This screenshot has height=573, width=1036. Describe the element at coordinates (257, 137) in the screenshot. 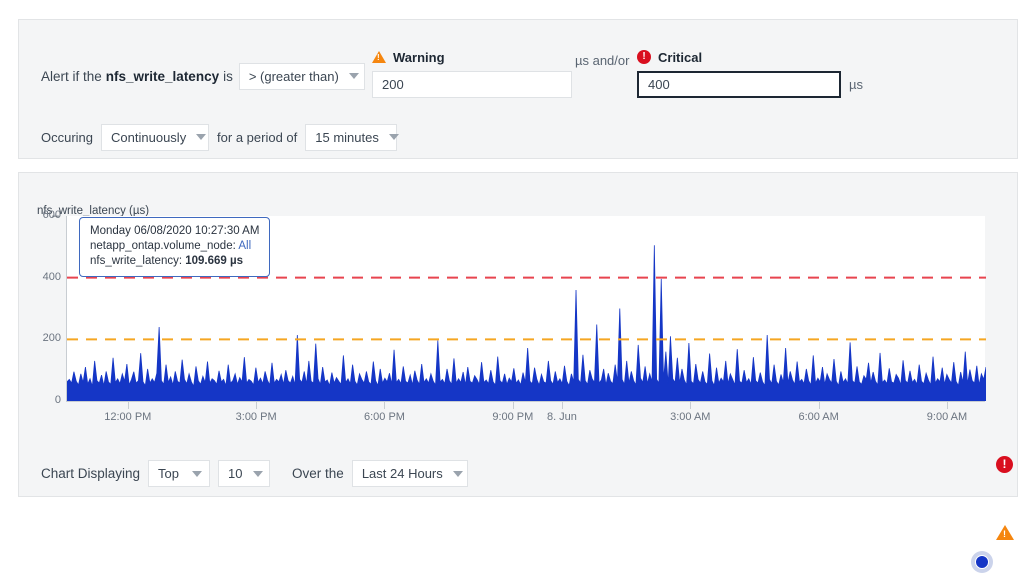

I see `period-label: for a period of` at that location.